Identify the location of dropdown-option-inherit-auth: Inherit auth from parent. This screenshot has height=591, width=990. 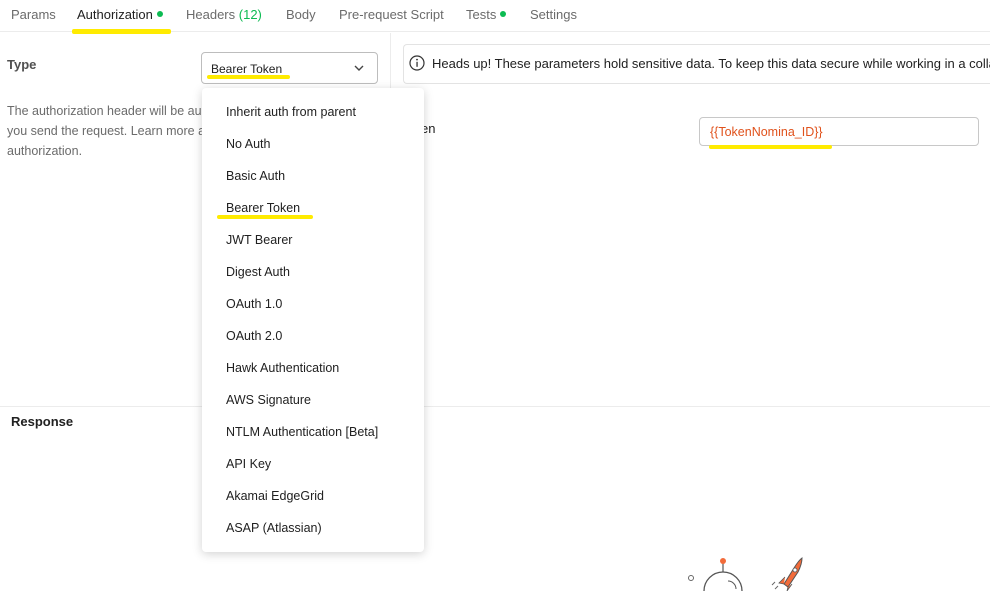
(291, 112).